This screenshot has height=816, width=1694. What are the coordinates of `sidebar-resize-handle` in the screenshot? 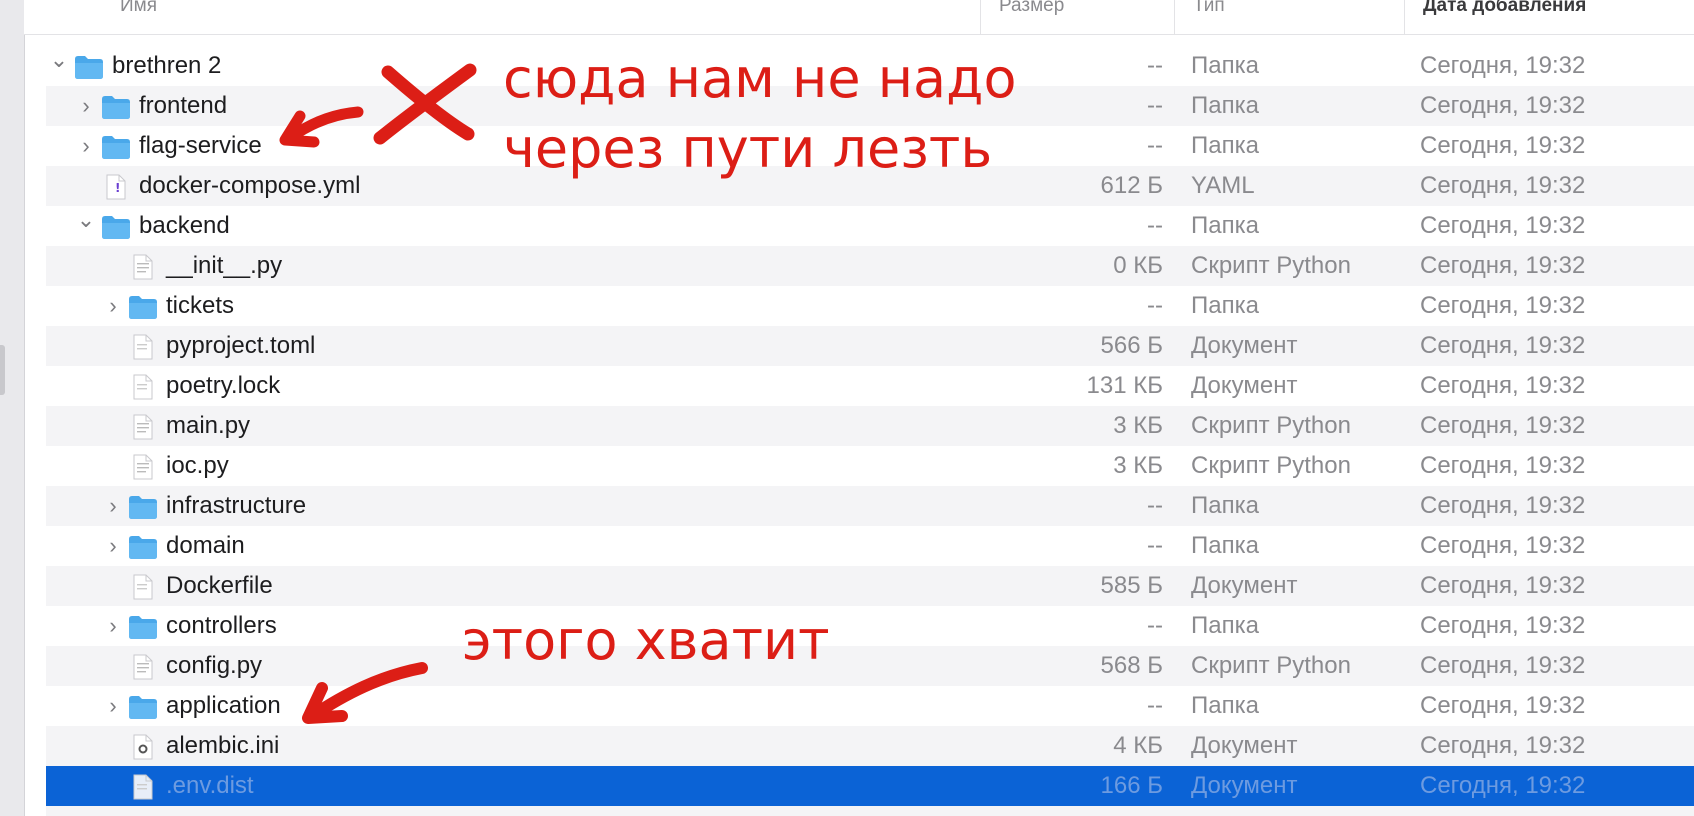 It's located at (2, 370).